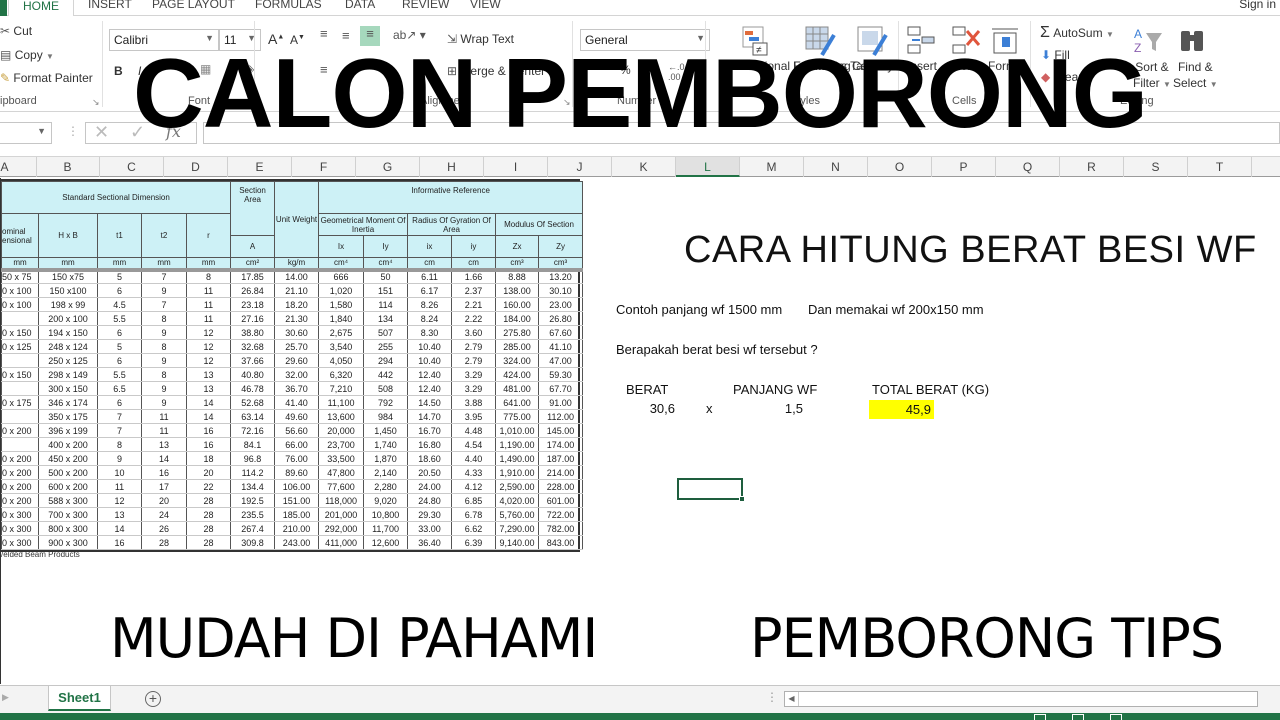 Image resolution: width=1280 pixels, height=720 pixels. I want to click on horizontal-scrollbar: ◀, so click(1021, 699).